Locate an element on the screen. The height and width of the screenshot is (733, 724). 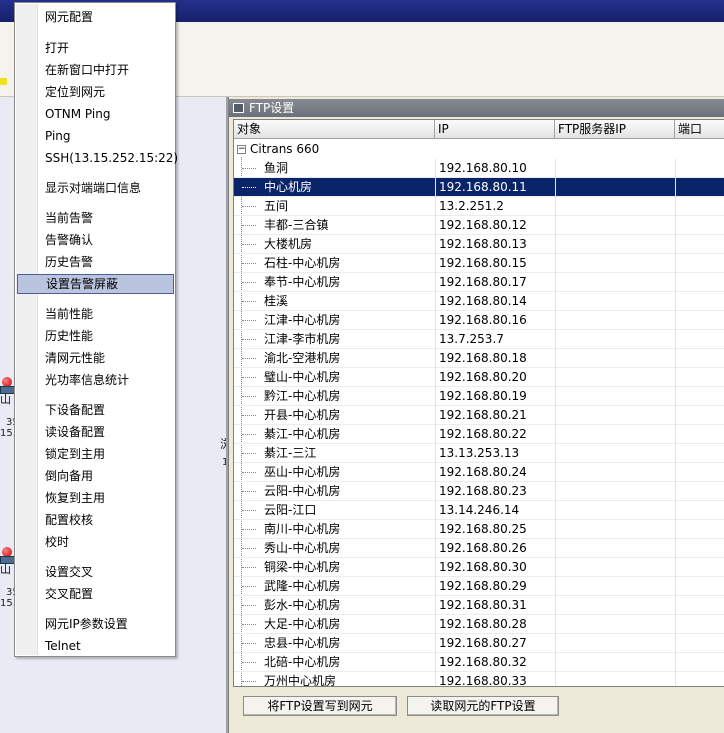
table-row: 秀山-中心机房 192.168.80.26 is located at coordinates (479, 548).